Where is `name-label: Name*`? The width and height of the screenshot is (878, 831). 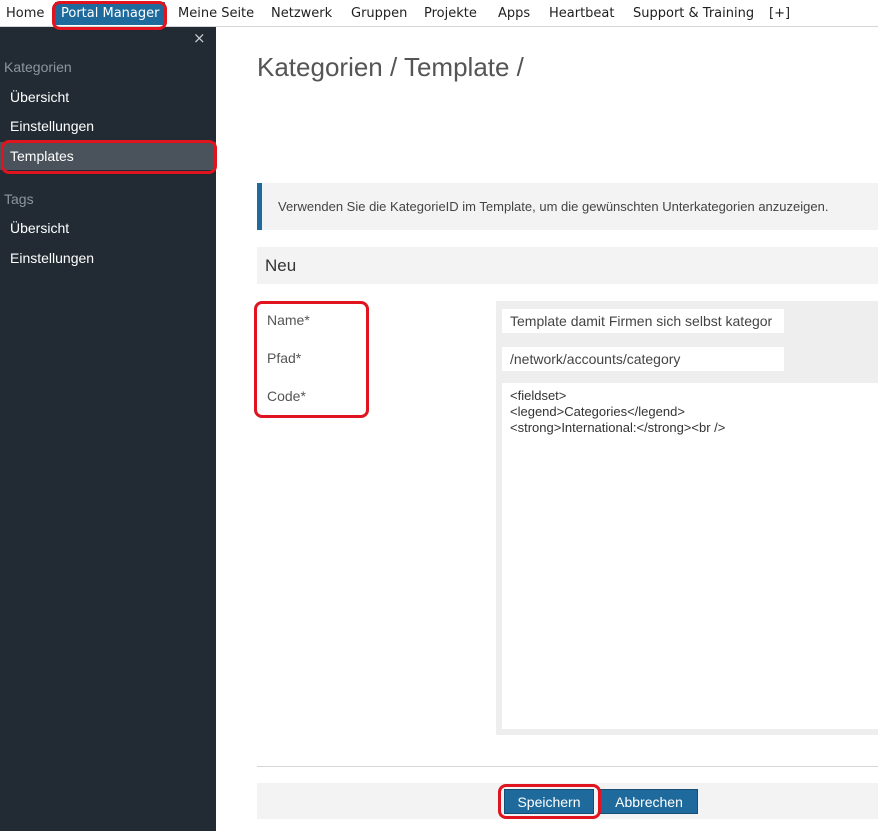 name-label: Name* is located at coordinates (288, 320).